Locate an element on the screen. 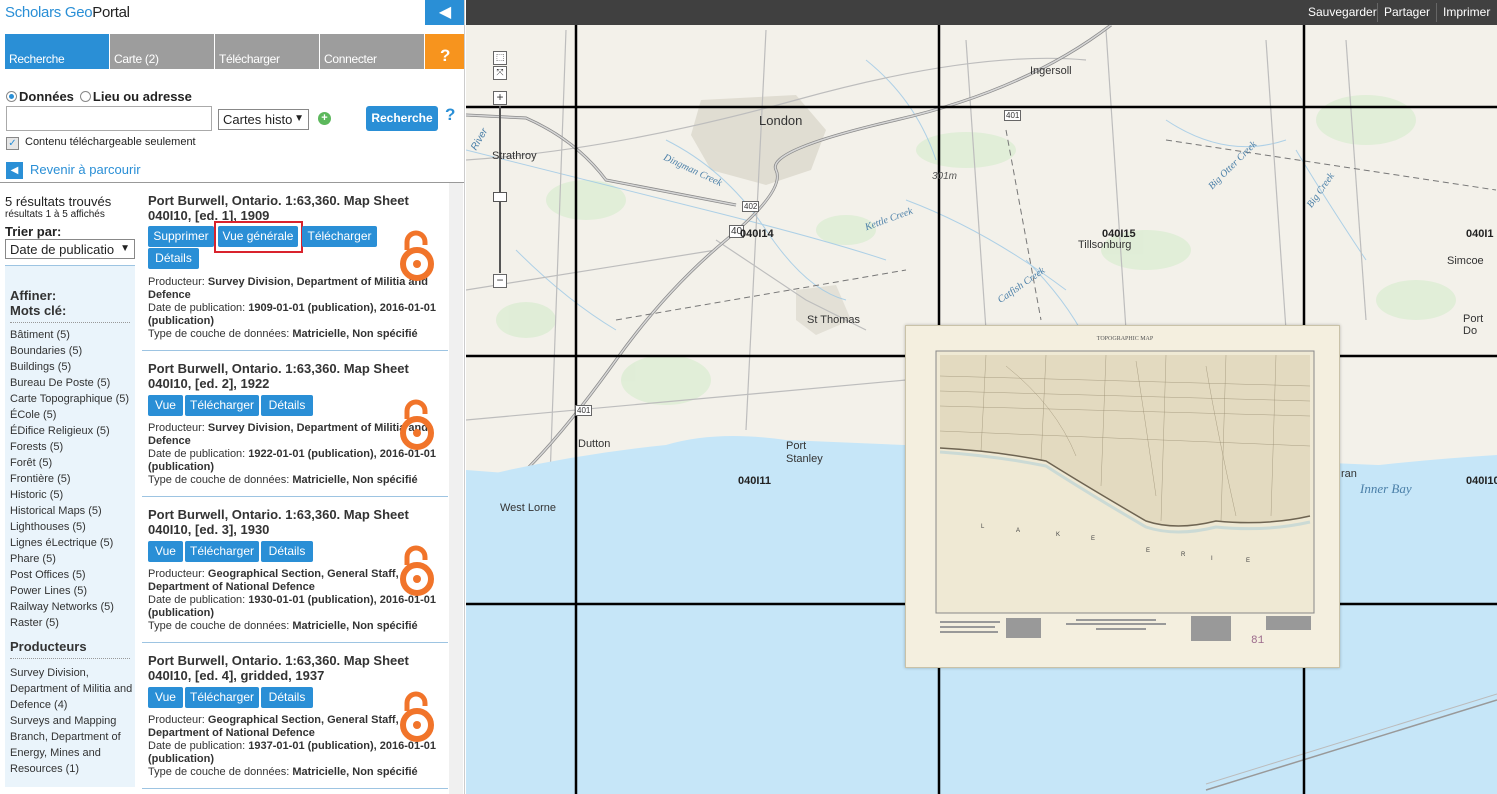 This screenshot has width=1497, height=794. tab-carte: Carte (2) is located at coordinates (162, 51).